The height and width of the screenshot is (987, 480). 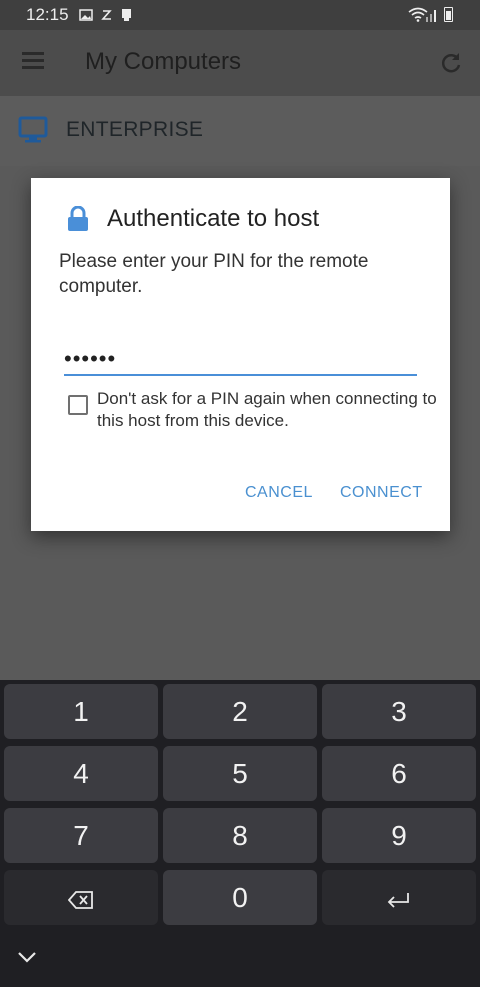 What do you see at coordinates (240, 897) in the screenshot?
I see `key-0: 0` at bounding box center [240, 897].